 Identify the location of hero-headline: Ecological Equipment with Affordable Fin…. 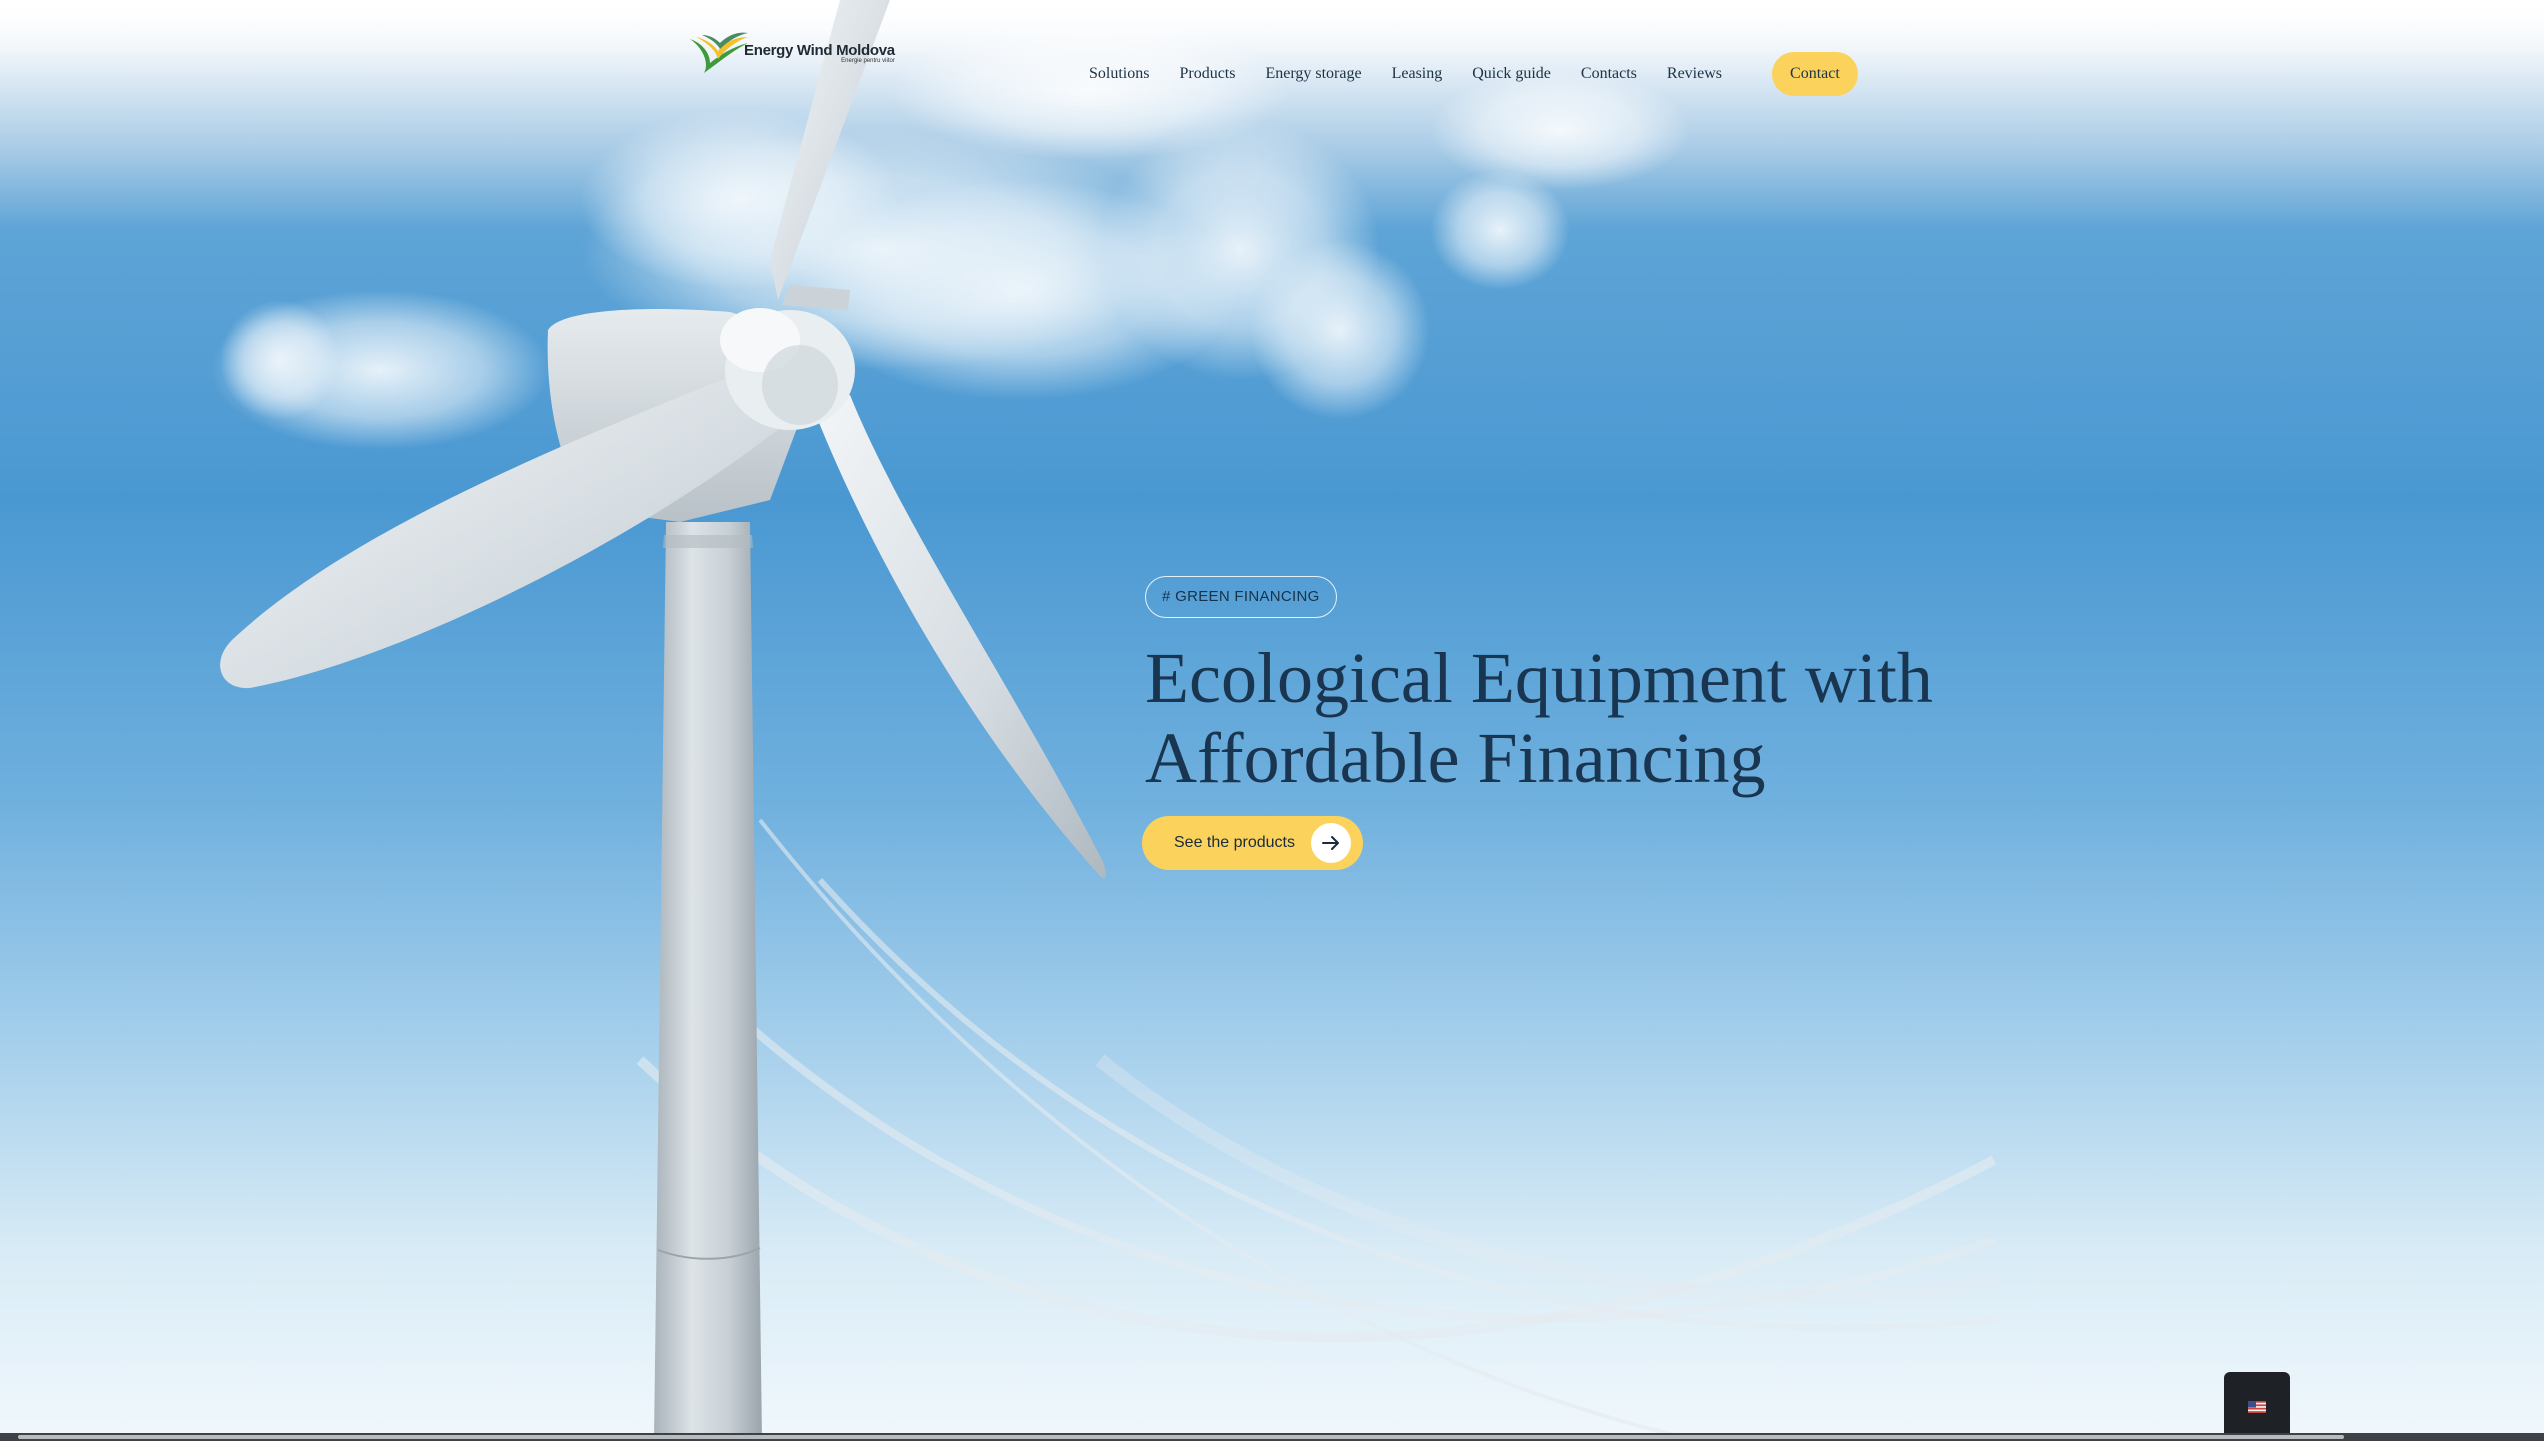
(1595, 718).